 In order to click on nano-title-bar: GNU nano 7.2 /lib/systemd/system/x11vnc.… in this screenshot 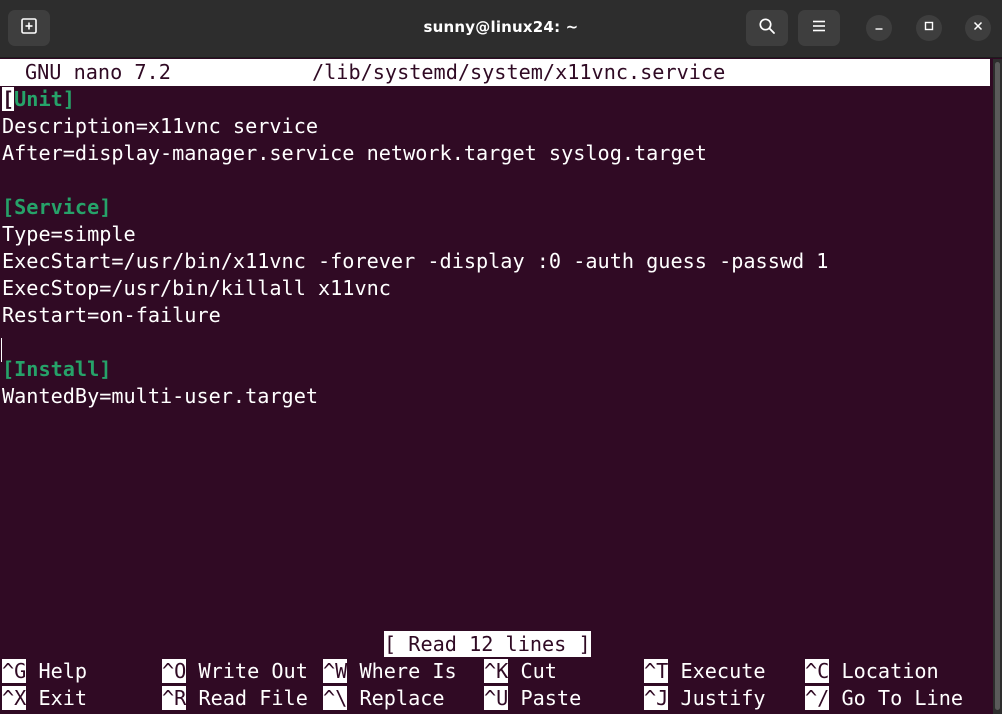, I will do `click(495, 72)`.